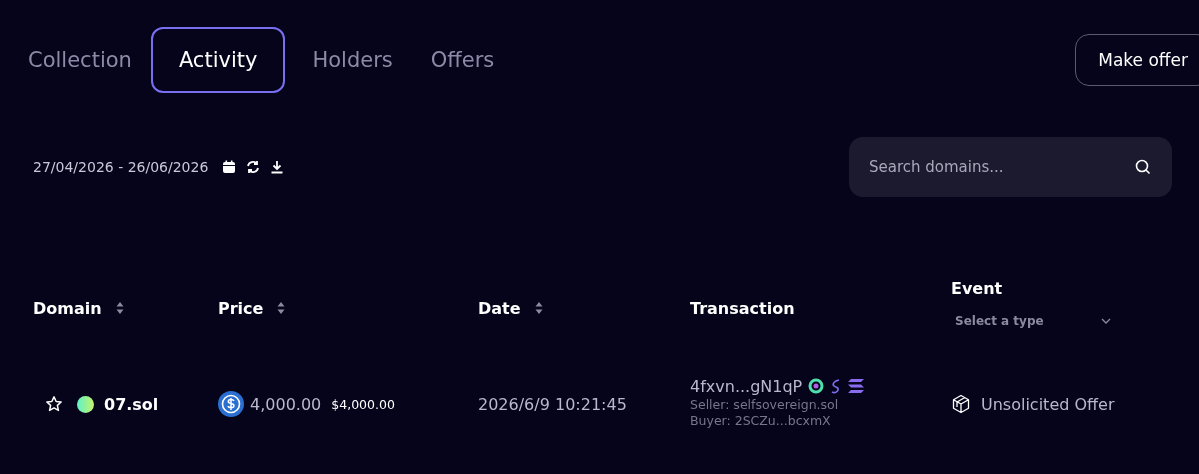 Image resolution: width=1199 pixels, height=474 pixels. I want to click on calendar-icon, so click(229, 167).